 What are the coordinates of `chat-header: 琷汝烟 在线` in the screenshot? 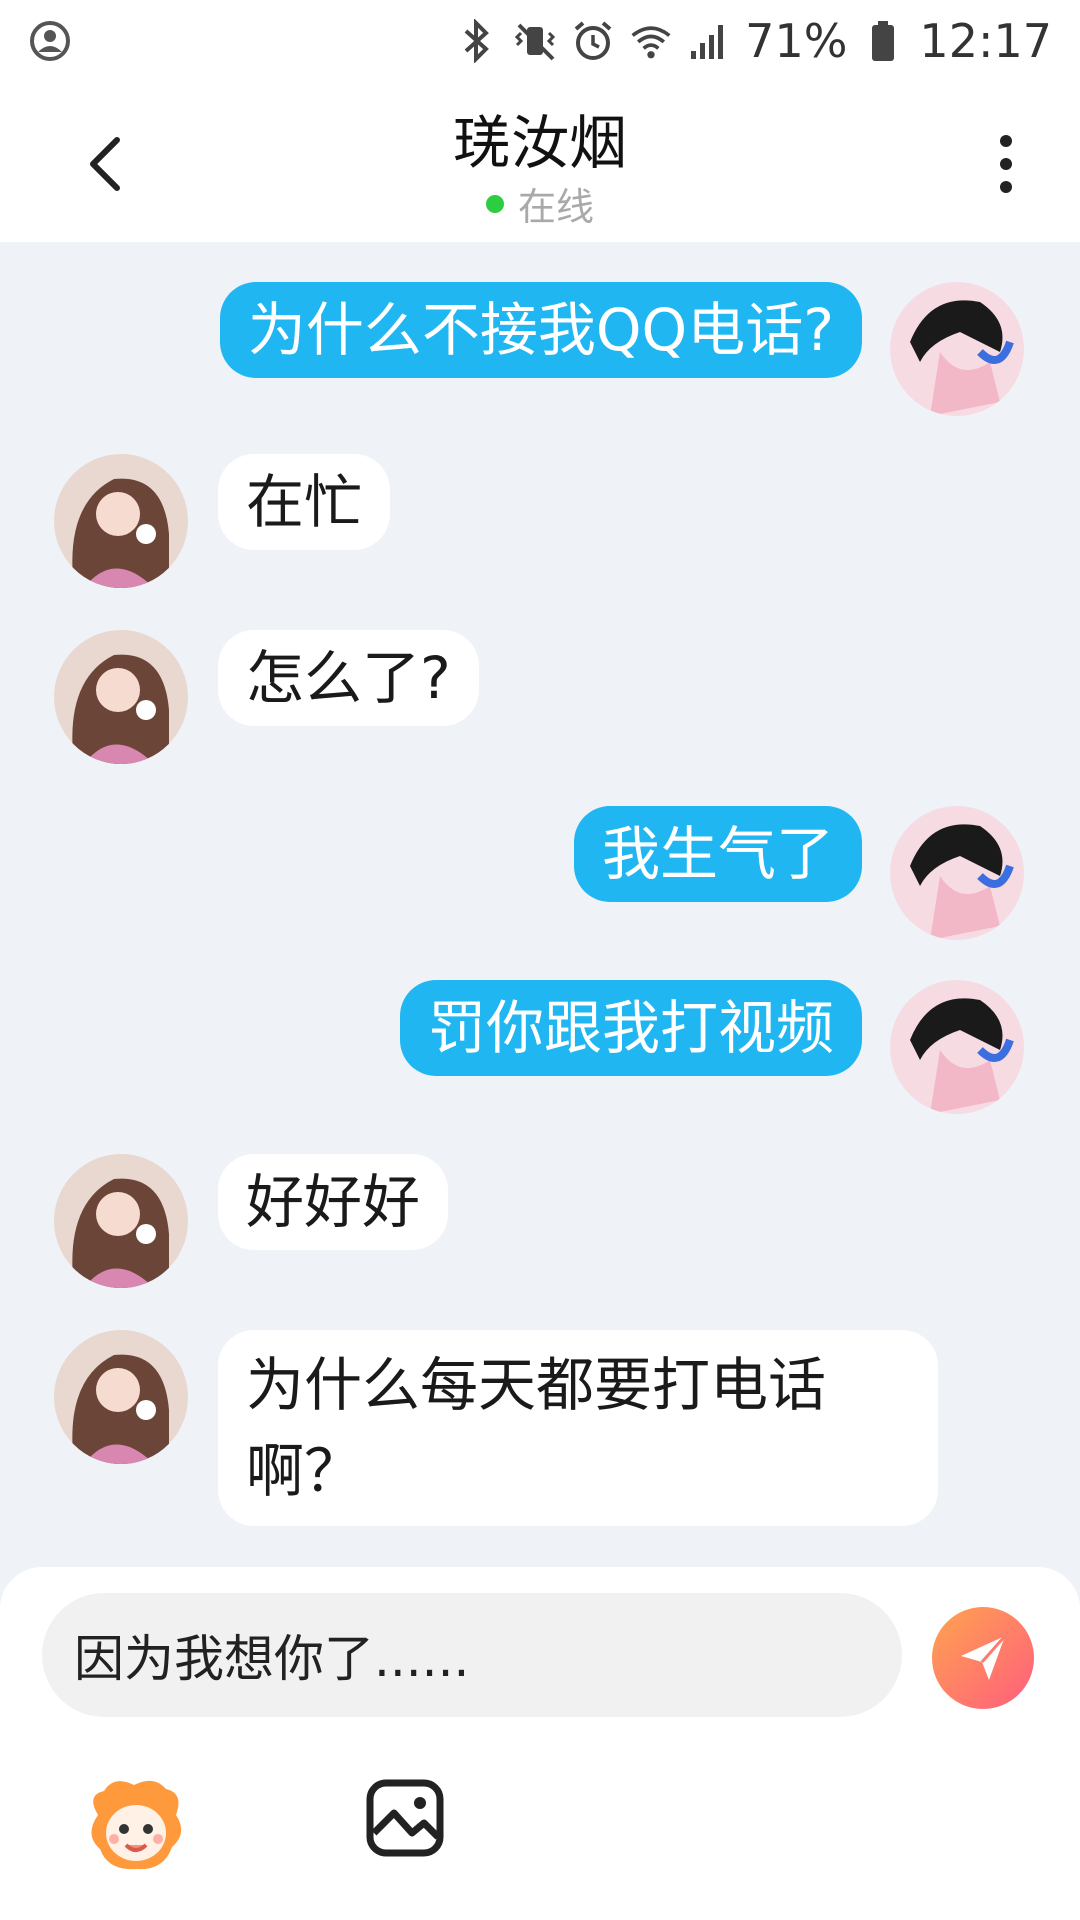 It's located at (540, 162).